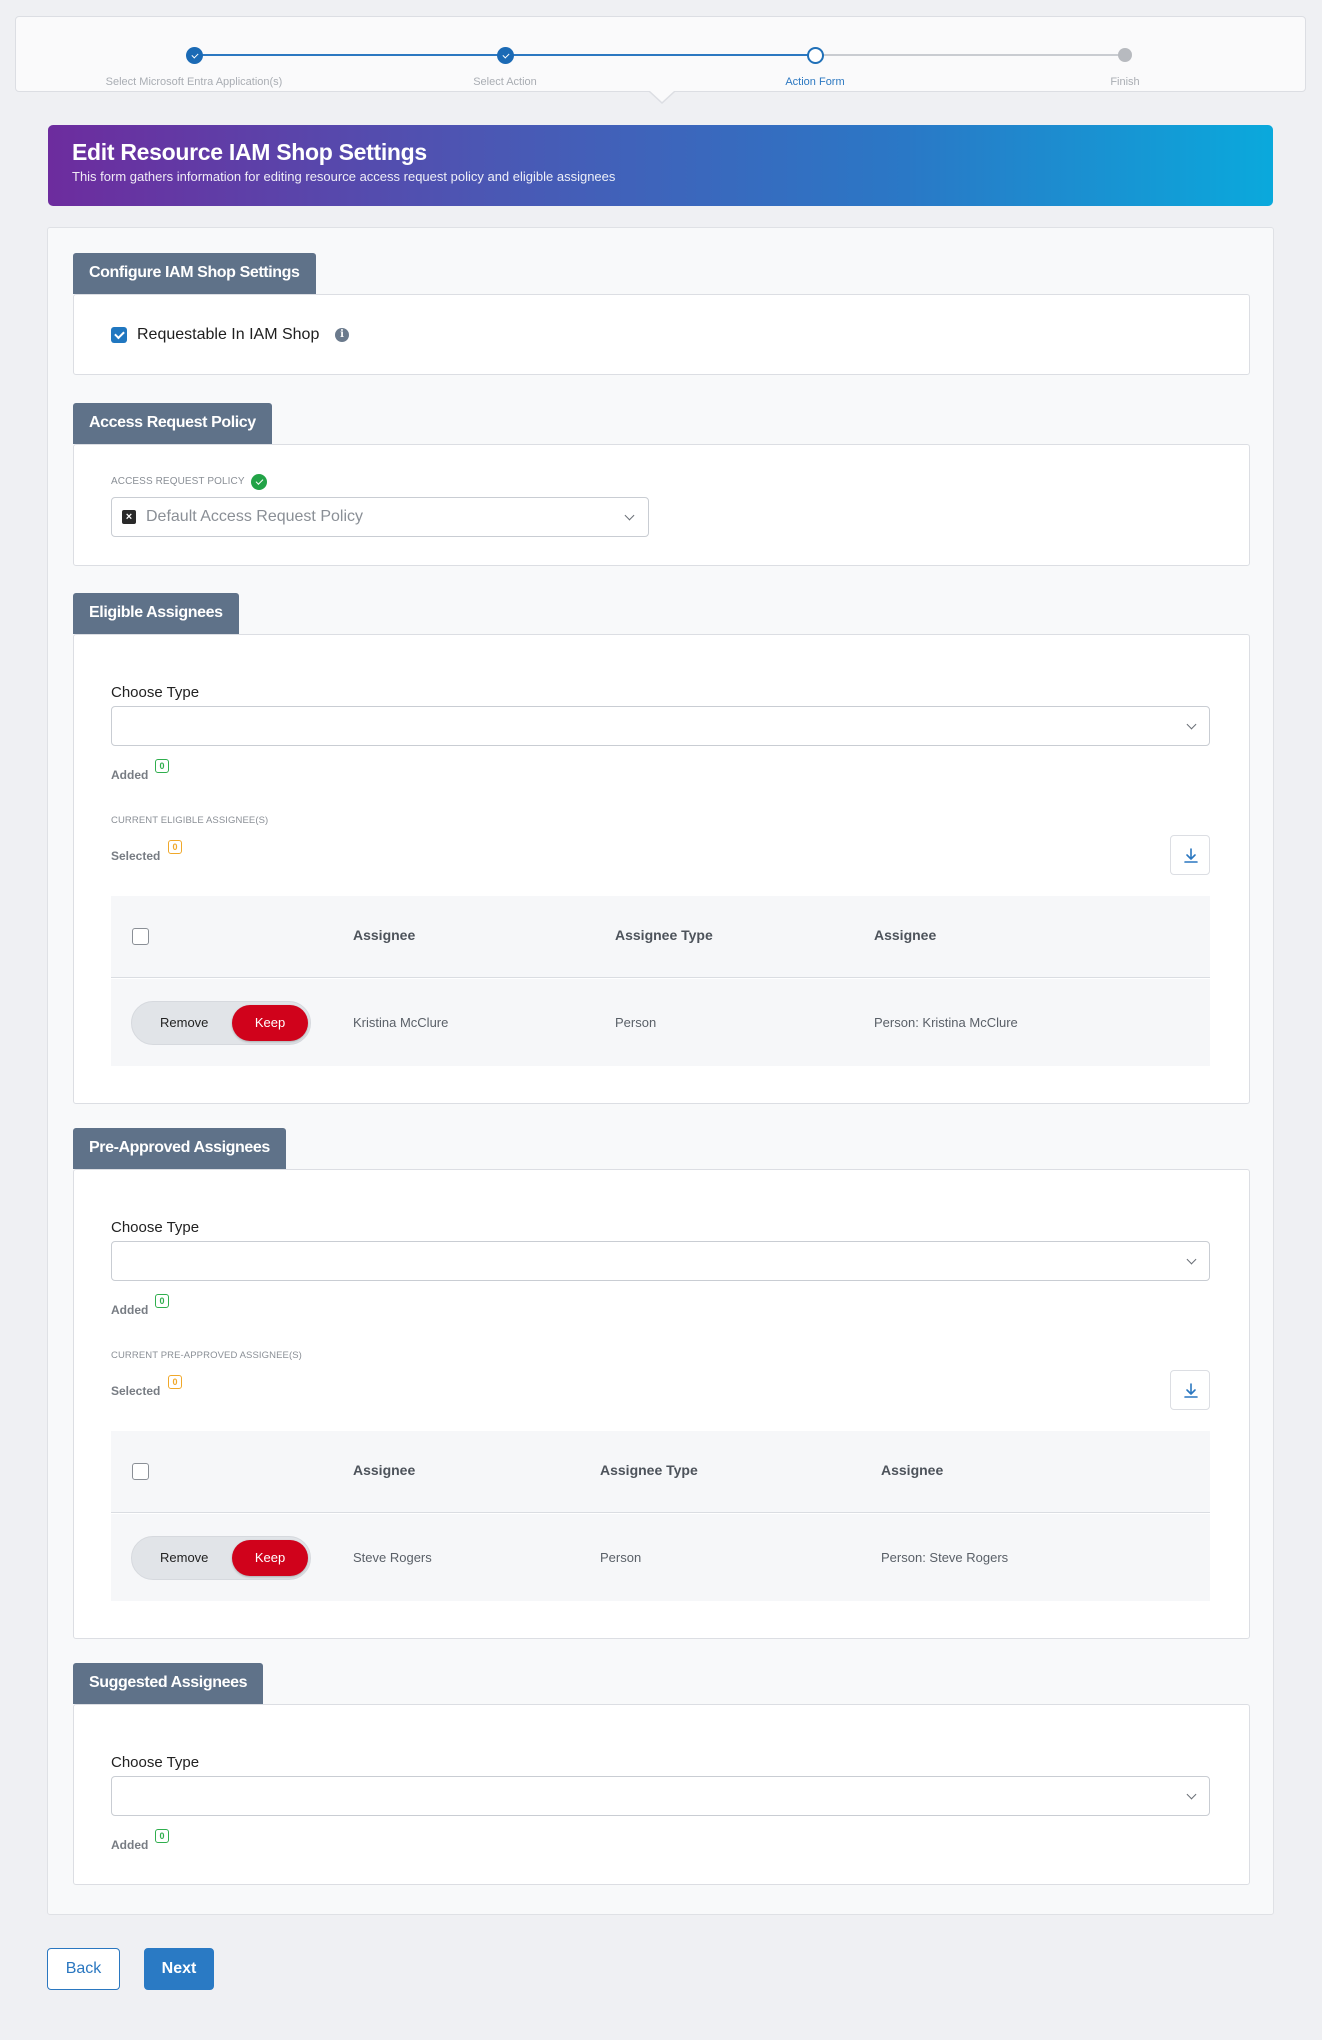 Image resolution: width=1322 pixels, height=2040 pixels. What do you see at coordinates (179, 1148) in the screenshot?
I see `section-tab-preapproved: Pre-Approved Assignees` at bounding box center [179, 1148].